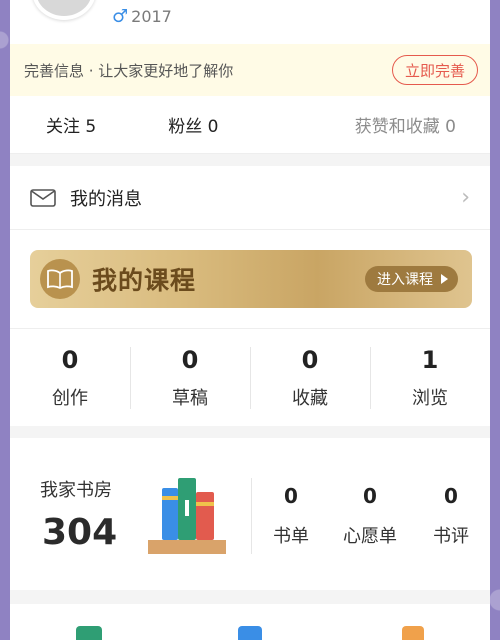 This screenshot has height=640, width=500. Describe the element at coordinates (430, 377) in the screenshot. I see `counter-history: 1 浏览` at that location.